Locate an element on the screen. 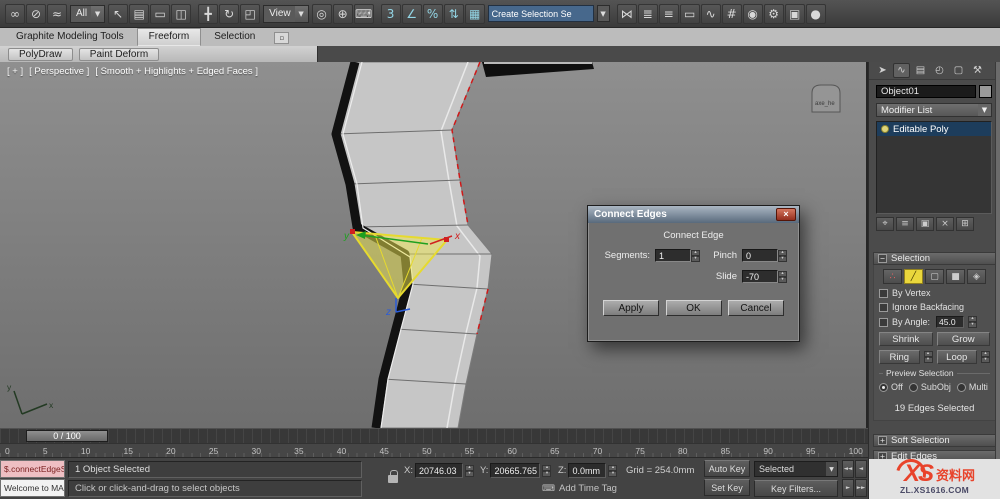 The width and height of the screenshot is (1000, 499). add-time-tag: ⌨ Add Time Tag is located at coordinates (579, 488).